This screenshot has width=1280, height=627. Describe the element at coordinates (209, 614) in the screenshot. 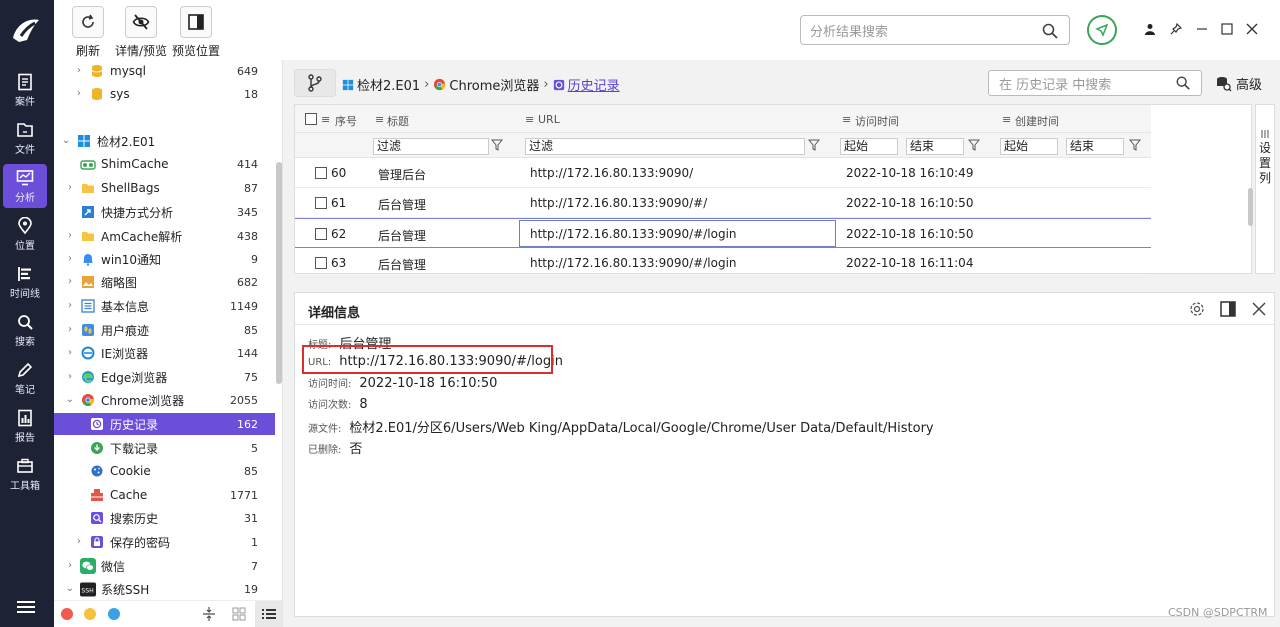

I see `collapse-icon` at that location.